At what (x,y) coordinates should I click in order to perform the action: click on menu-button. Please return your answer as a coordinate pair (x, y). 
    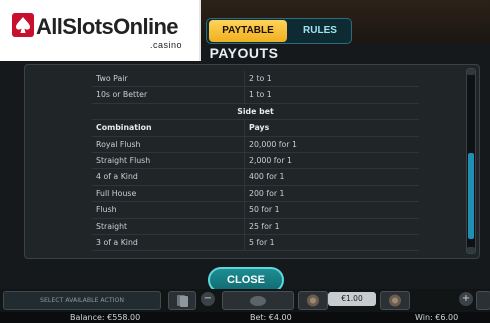
    Looking at the image, I should click on (483, 300).